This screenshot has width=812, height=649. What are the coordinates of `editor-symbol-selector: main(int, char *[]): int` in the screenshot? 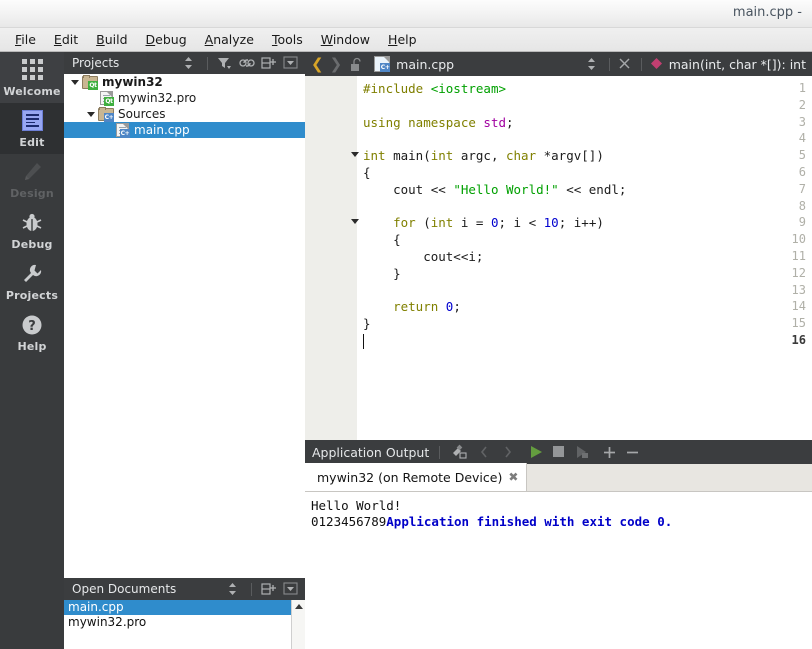 It's located at (737, 64).